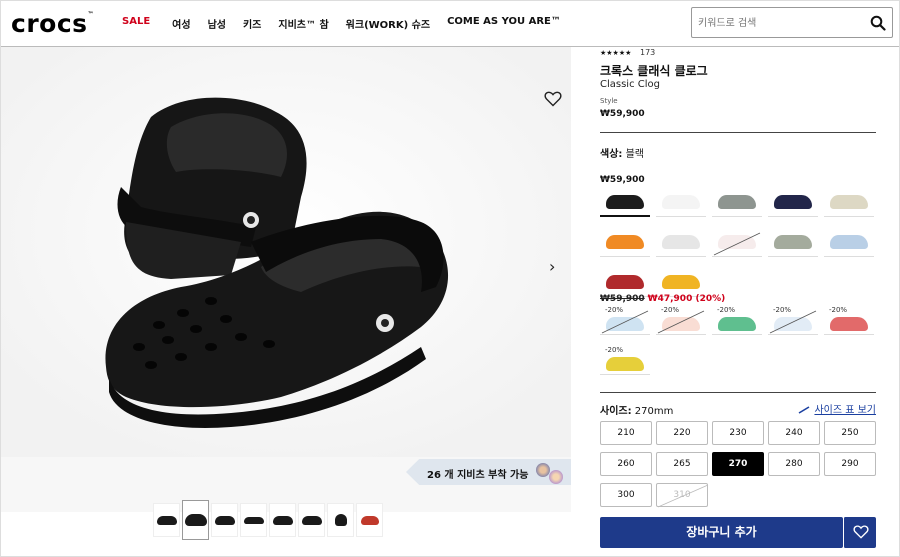 This screenshot has height=557, width=900. Describe the element at coordinates (622, 299) in the screenshot. I see `sale-old-price: ₩59,900` at that location.